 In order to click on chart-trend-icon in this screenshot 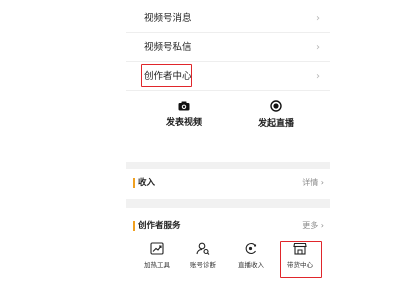, I will do `click(157, 248)`.